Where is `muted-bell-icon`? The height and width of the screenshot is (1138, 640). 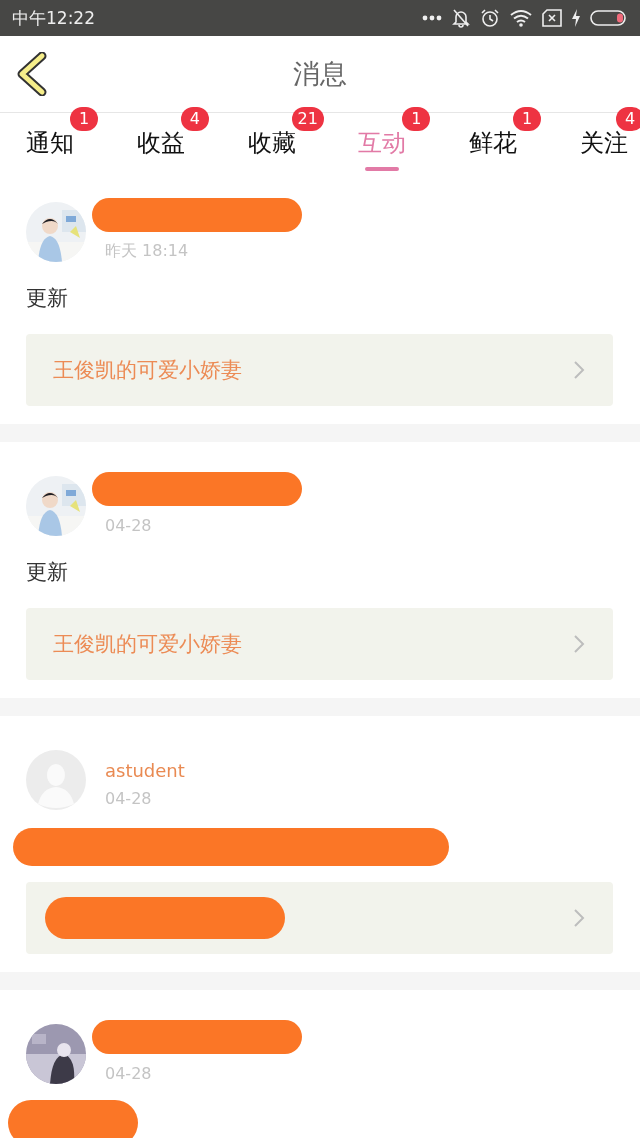
muted-bell-icon is located at coordinates (461, 18).